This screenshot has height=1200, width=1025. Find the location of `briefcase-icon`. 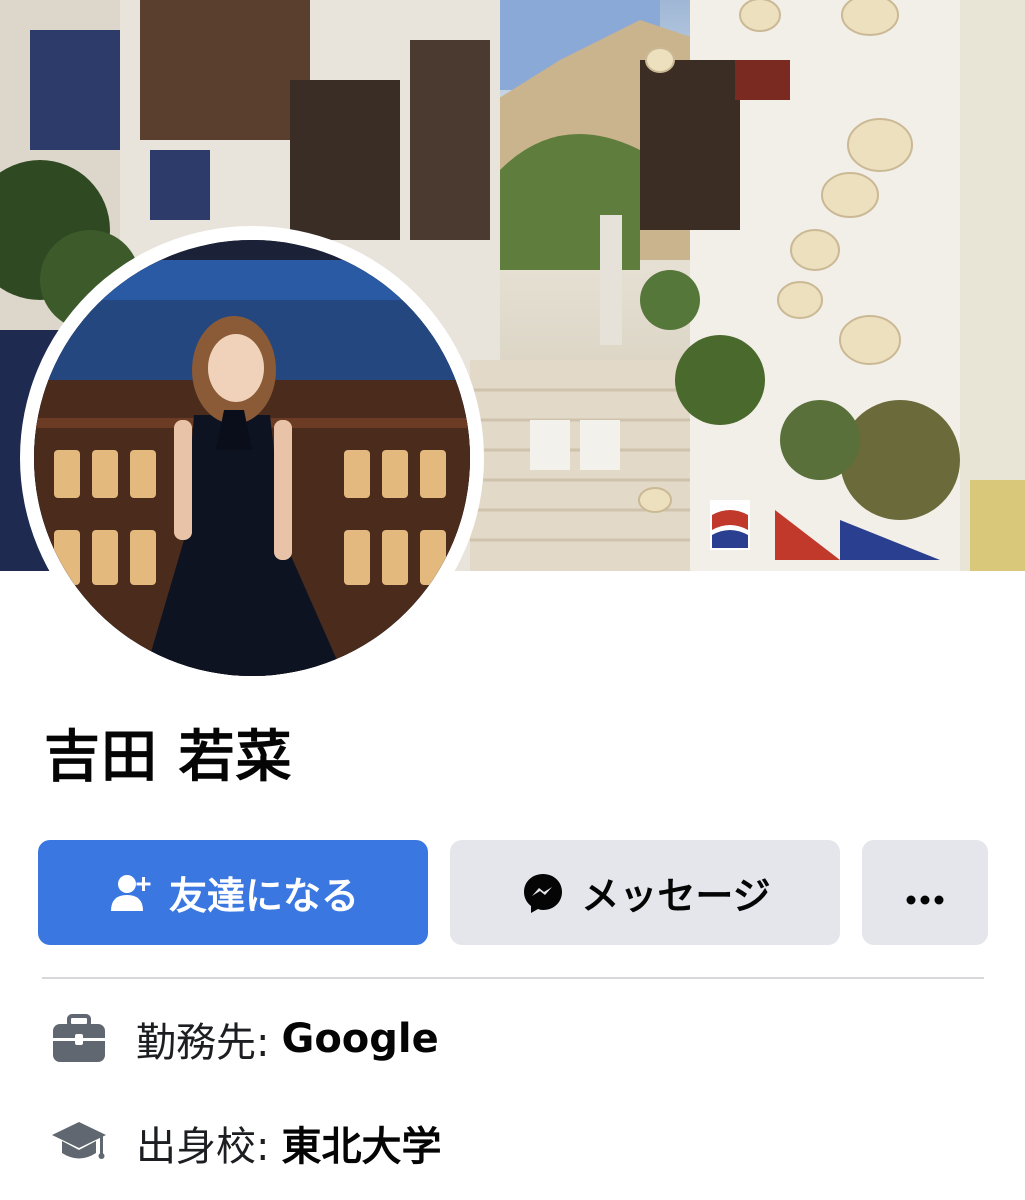

briefcase-icon is located at coordinates (79, 1039).